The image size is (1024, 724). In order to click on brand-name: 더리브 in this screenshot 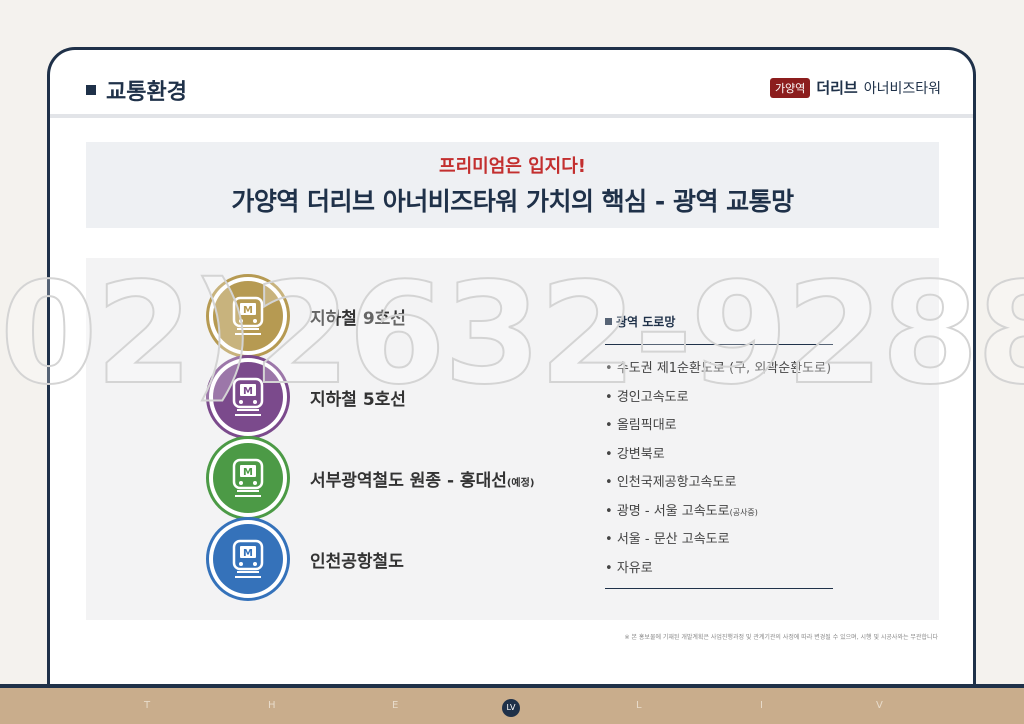, I will do `click(837, 88)`.